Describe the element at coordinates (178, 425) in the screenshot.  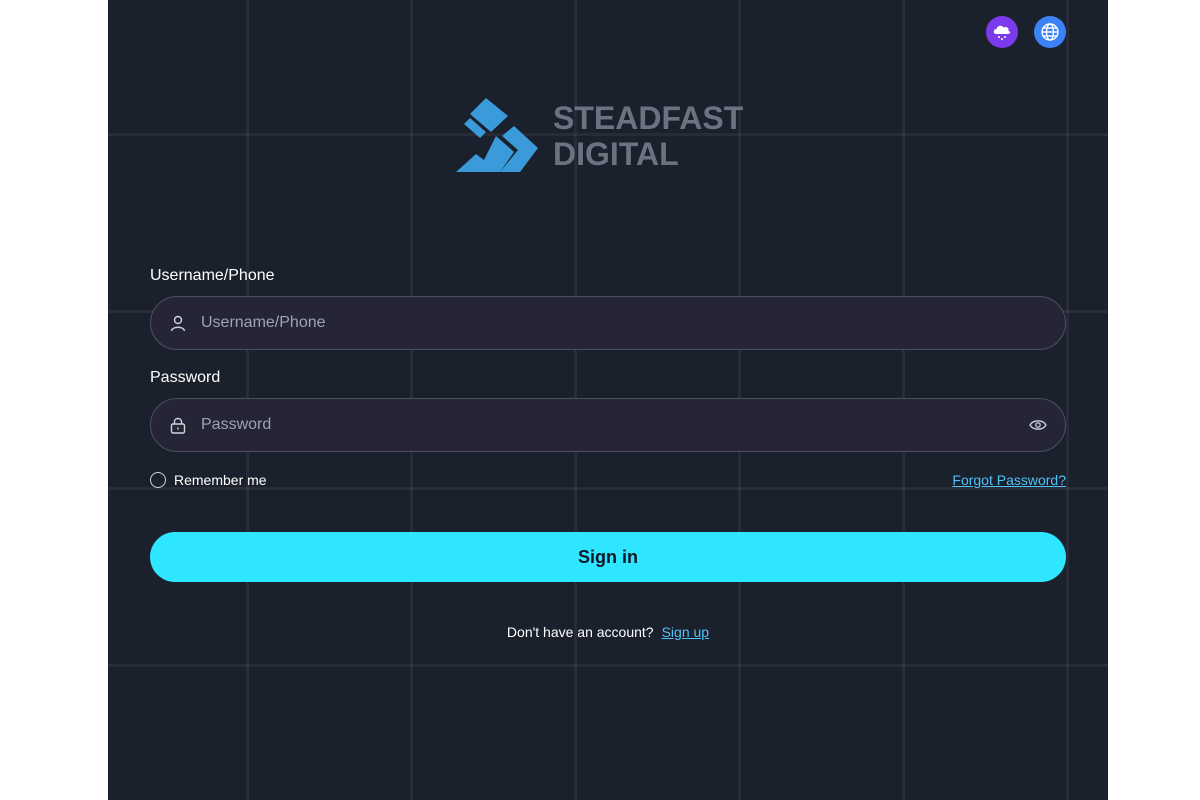
I see `lock-icon` at that location.